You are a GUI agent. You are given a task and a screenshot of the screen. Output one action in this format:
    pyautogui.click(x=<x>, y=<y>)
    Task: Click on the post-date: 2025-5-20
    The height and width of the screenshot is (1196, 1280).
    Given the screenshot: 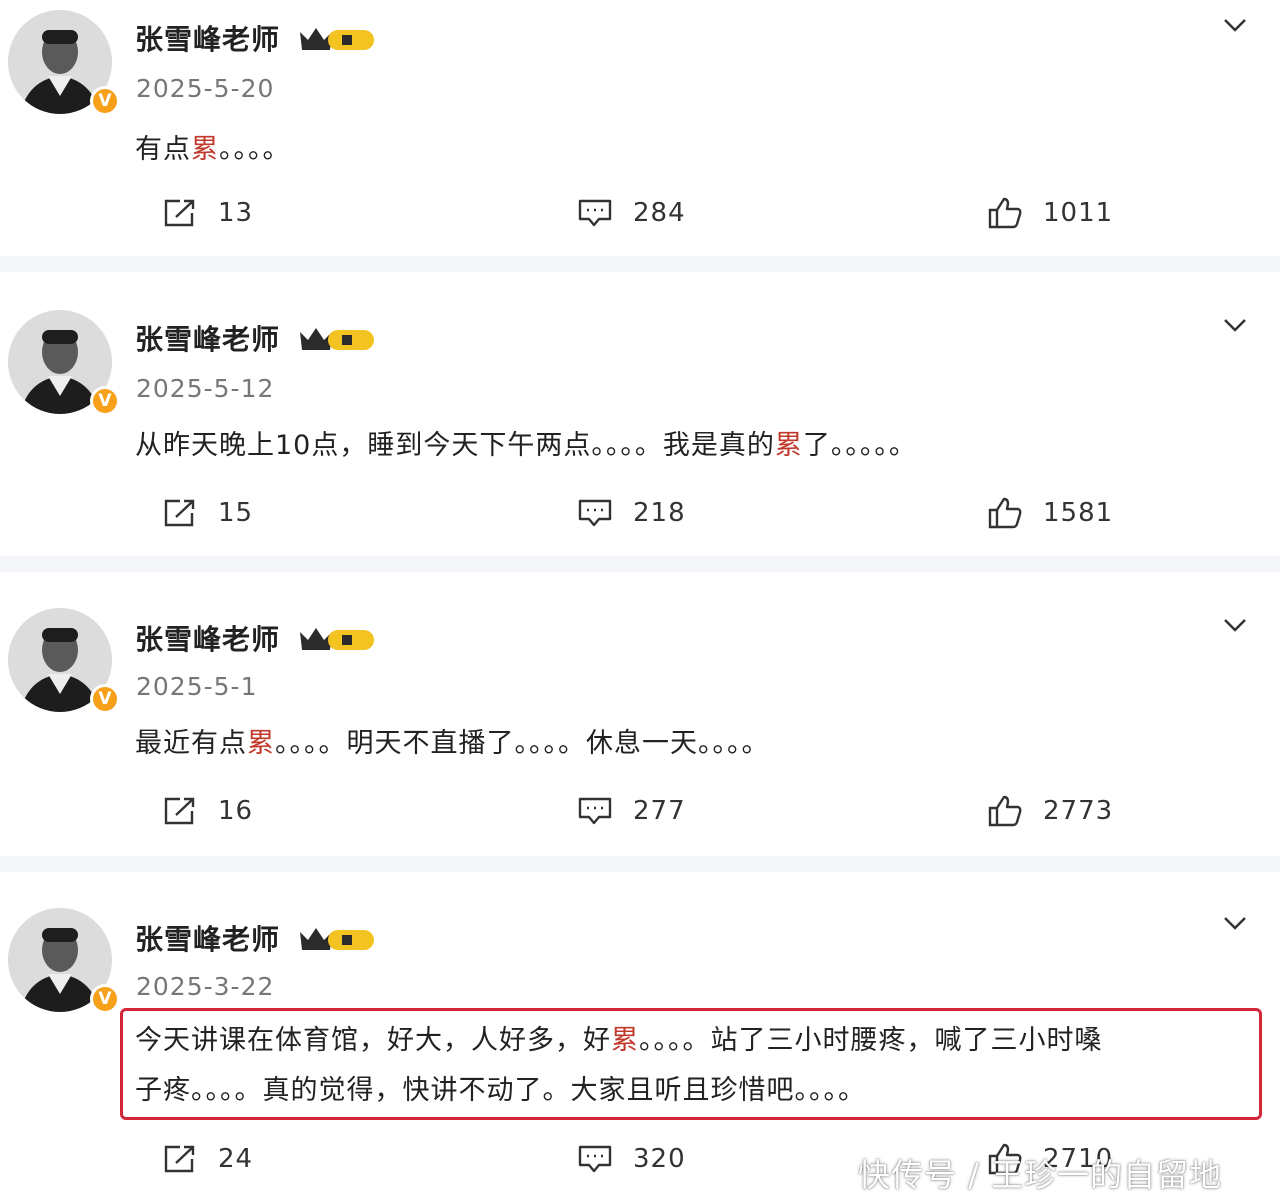 What is the action you would take?
    pyautogui.click(x=205, y=88)
    